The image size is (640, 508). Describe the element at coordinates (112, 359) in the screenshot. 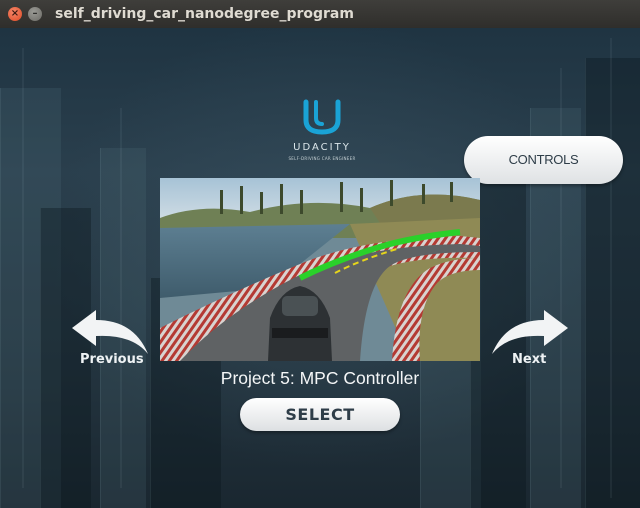

I see `previous-label: Previous` at that location.